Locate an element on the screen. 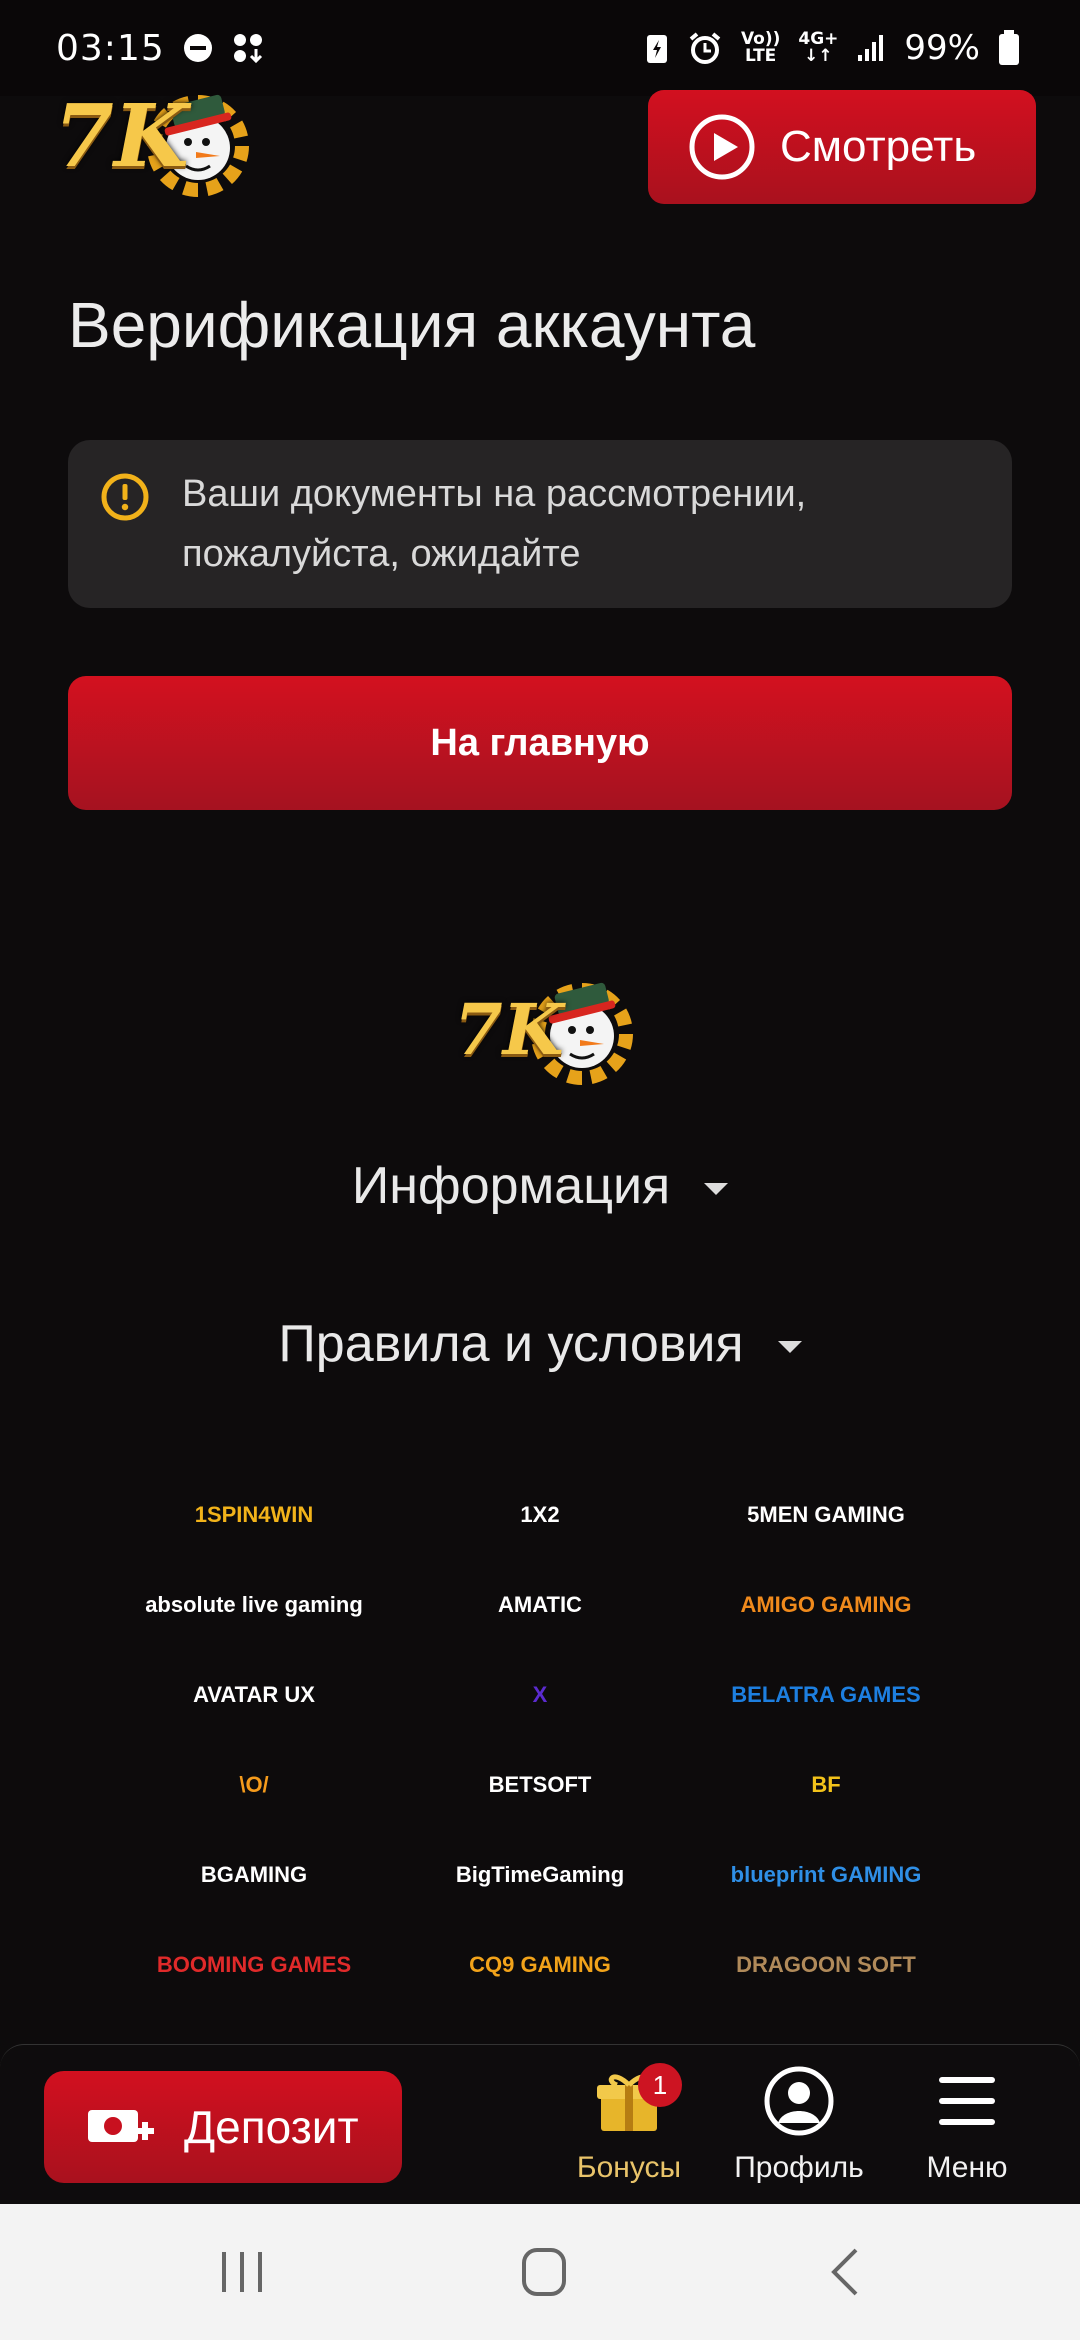 Image resolution: width=1080 pixels, height=2340 pixels. provider-logo: BETSOFT is located at coordinates (540, 1785).